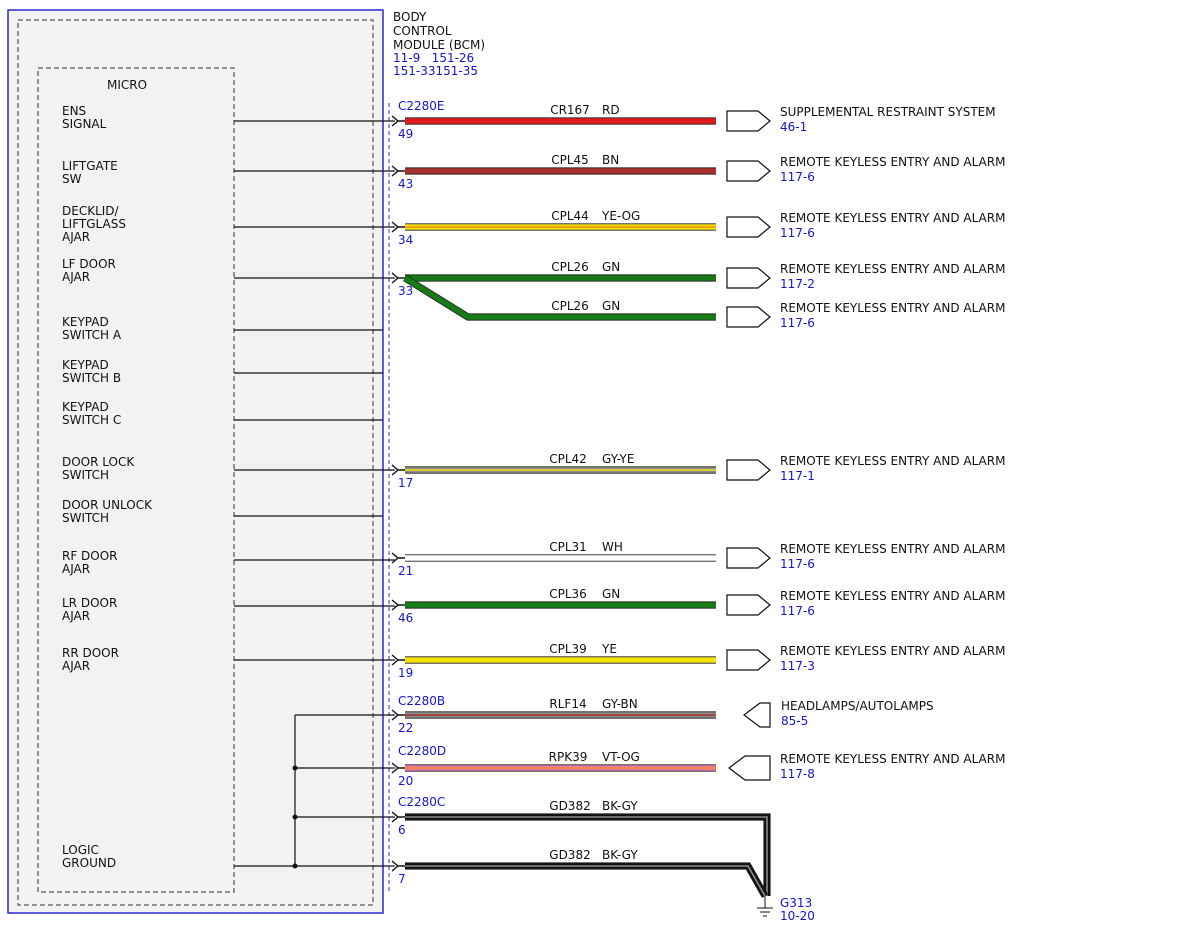 The height and width of the screenshot is (927, 1200). I want to click on input-label: LIFTGLASS, so click(94, 224).